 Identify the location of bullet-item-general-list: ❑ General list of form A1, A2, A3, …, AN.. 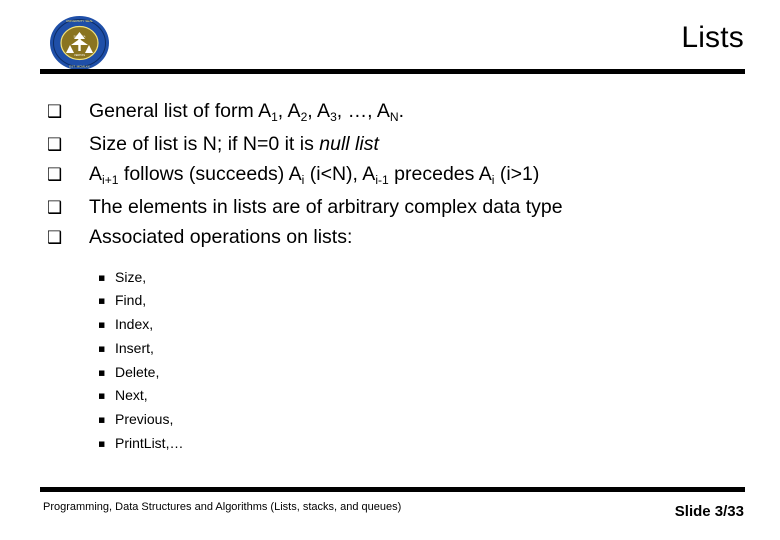
(394, 112).